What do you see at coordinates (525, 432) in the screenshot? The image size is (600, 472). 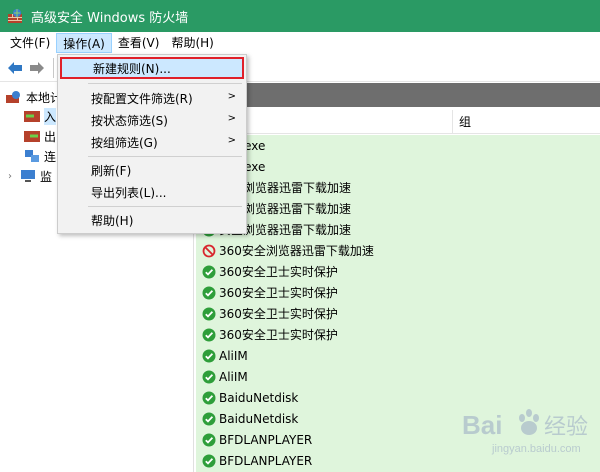 I see `baidu-logo-icon: Bai 经验 jingyan.baidu.com` at bounding box center [525, 432].